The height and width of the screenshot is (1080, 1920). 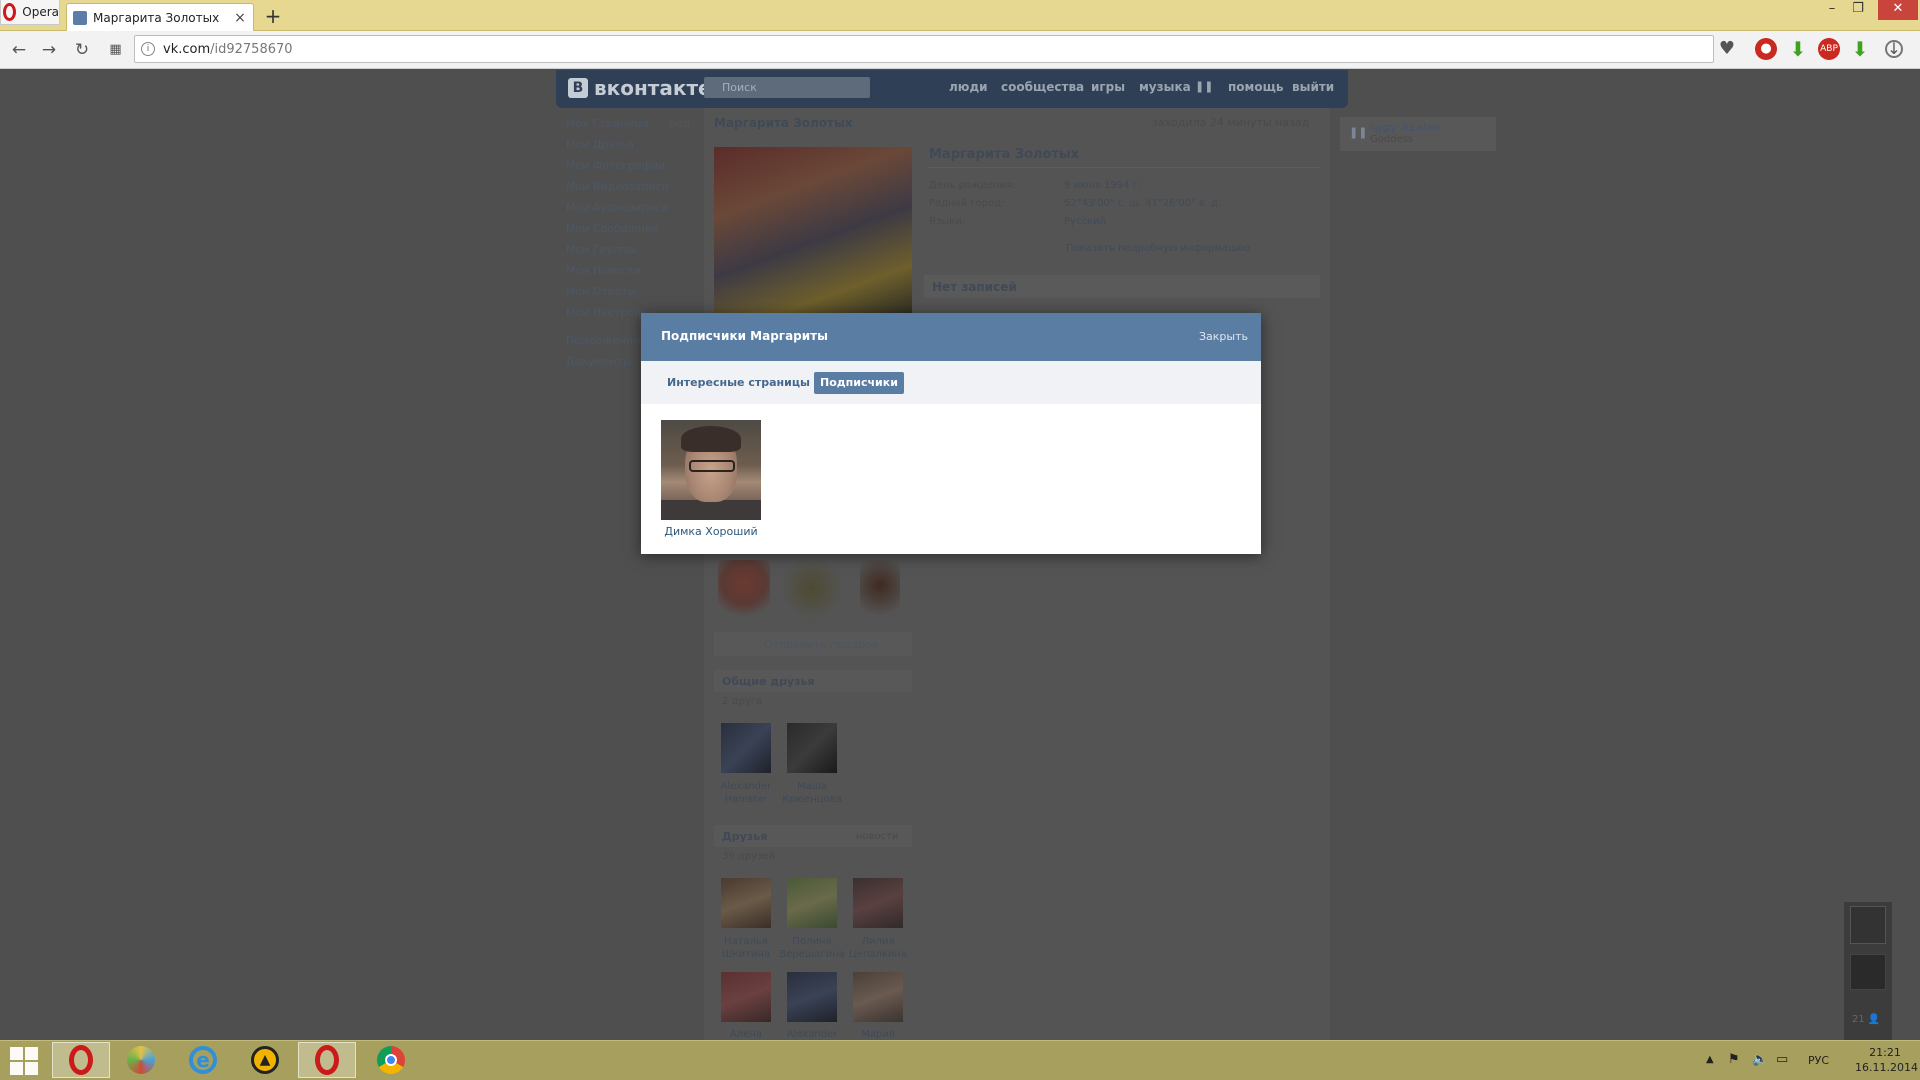 What do you see at coordinates (1782, 1059) in the screenshot?
I see `network-icon: ▭` at bounding box center [1782, 1059].